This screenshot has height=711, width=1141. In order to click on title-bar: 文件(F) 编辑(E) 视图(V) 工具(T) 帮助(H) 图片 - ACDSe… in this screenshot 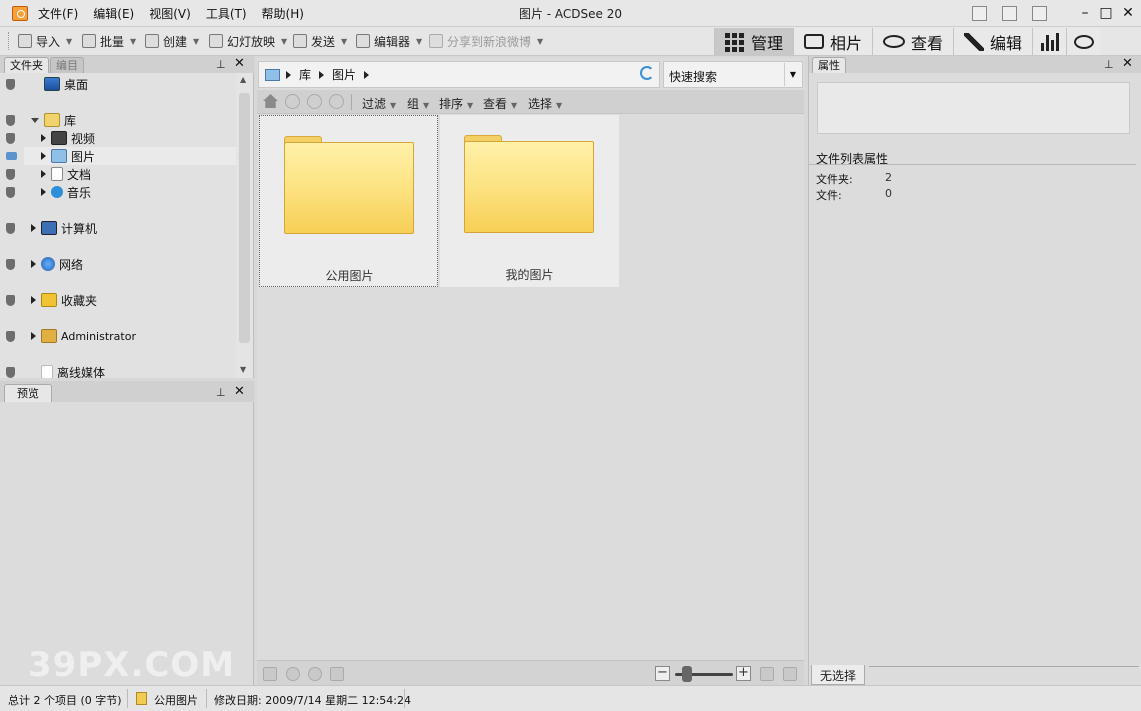, I will do `click(570, 13)`.